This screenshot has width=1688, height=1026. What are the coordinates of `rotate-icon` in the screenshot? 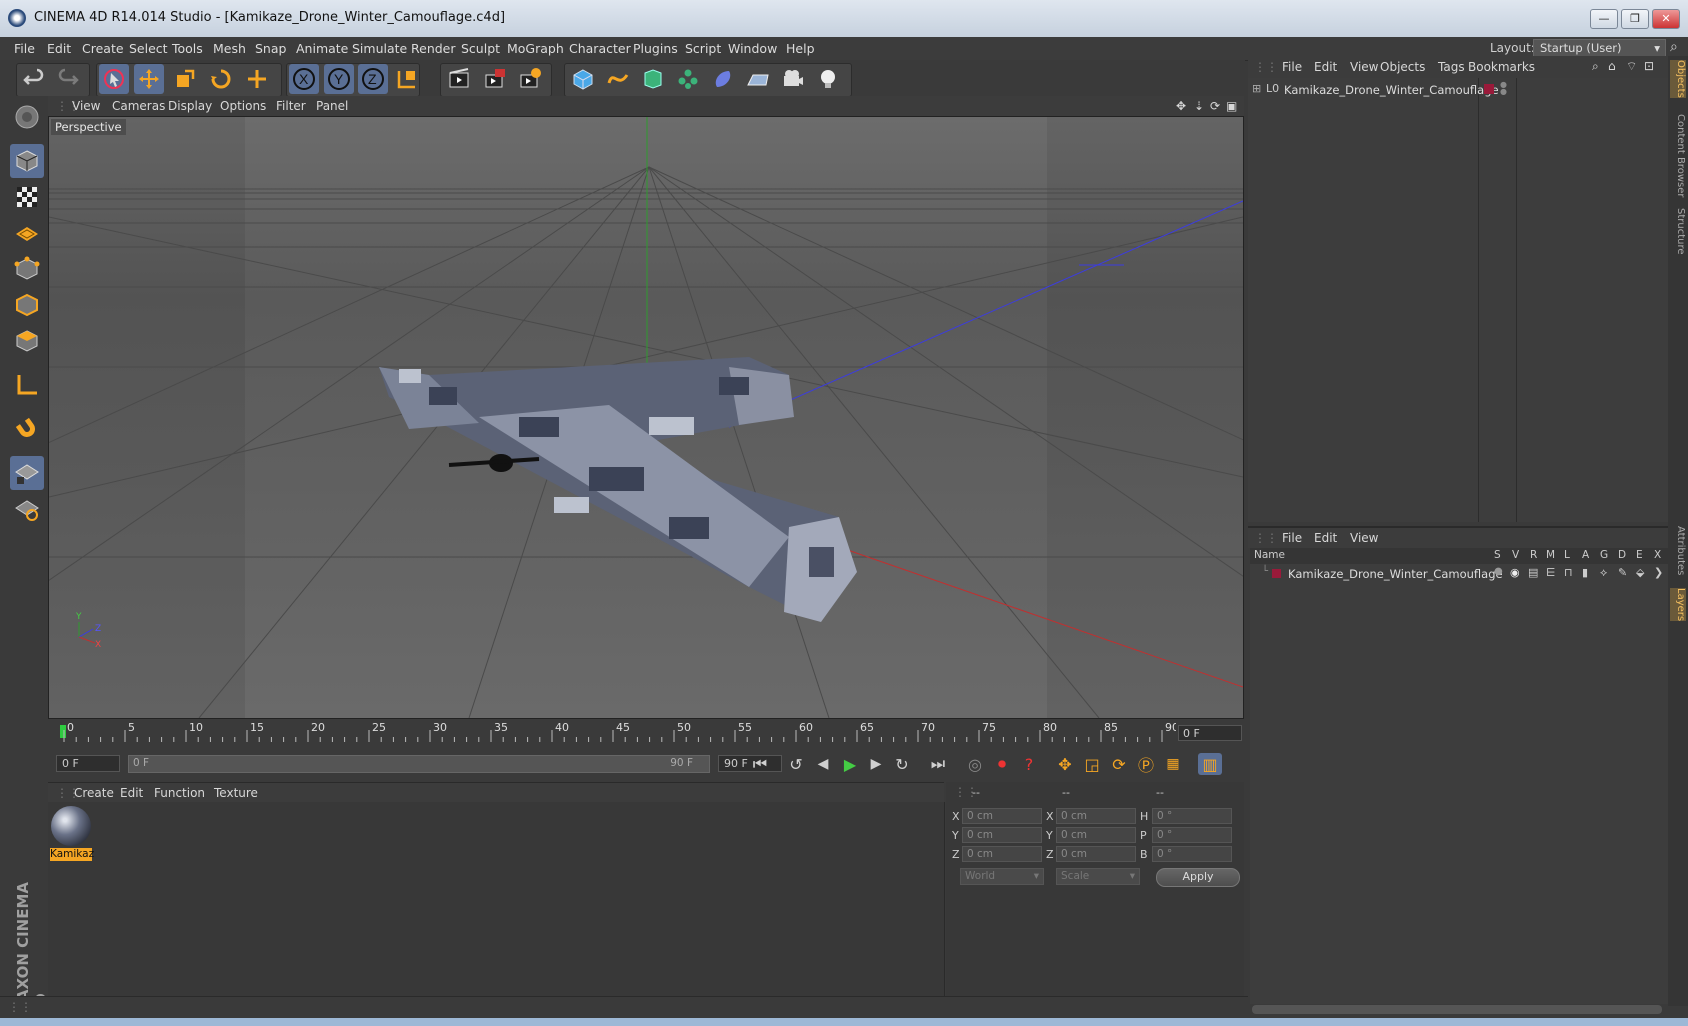 It's located at (221, 79).